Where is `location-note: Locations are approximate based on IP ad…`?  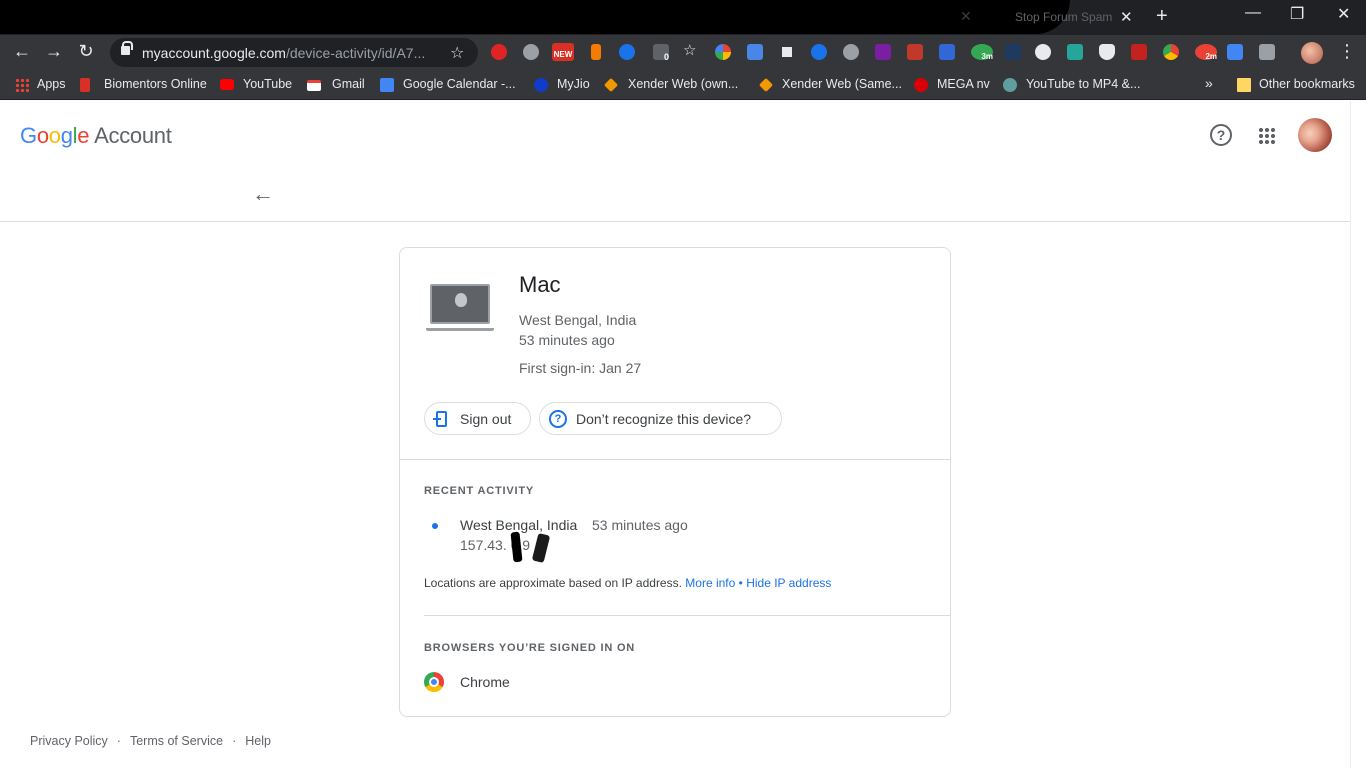
location-note: Locations are approximate based on IP ad… is located at coordinates (627, 583).